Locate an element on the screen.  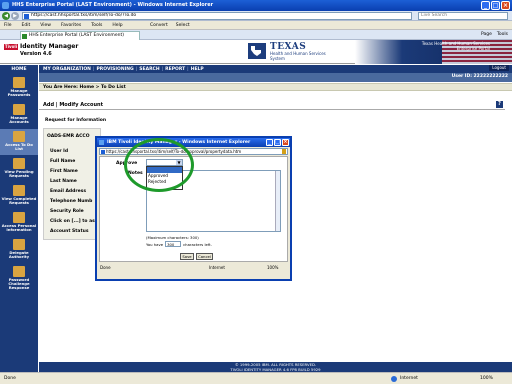
person-icon is located at coordinates (19, 217).